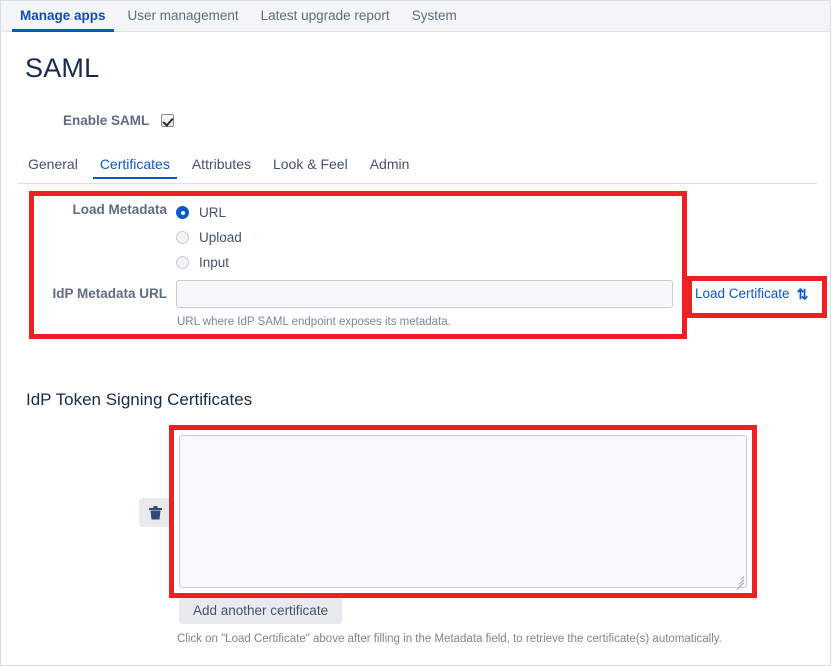 The height and width of the screenshot is (666, 831). I want to click on trash-icon, so click(155, 512).